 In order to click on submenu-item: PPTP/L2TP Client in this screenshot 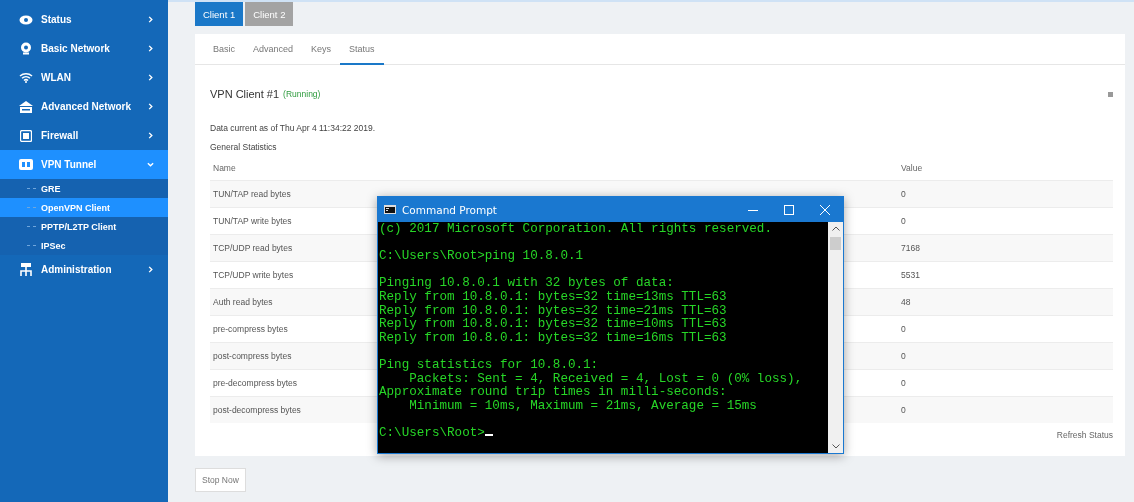, I will do `click(84, 226)`.